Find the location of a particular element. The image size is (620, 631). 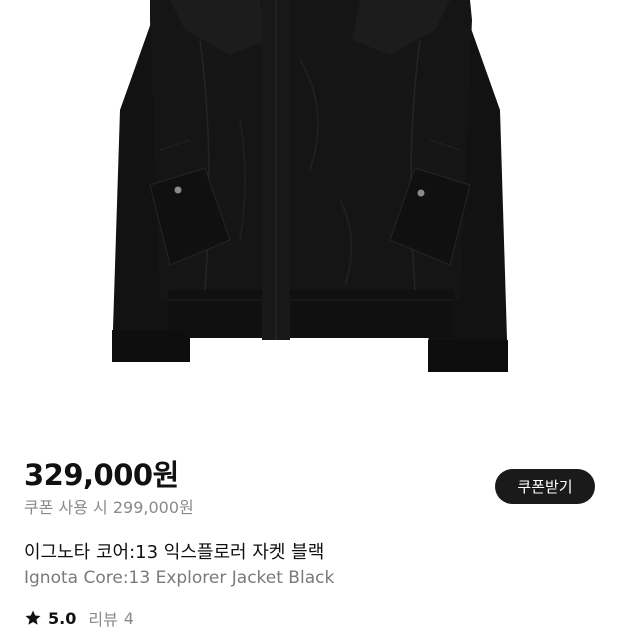

product-price: 329,000원 is located at coordinates (101, 475).